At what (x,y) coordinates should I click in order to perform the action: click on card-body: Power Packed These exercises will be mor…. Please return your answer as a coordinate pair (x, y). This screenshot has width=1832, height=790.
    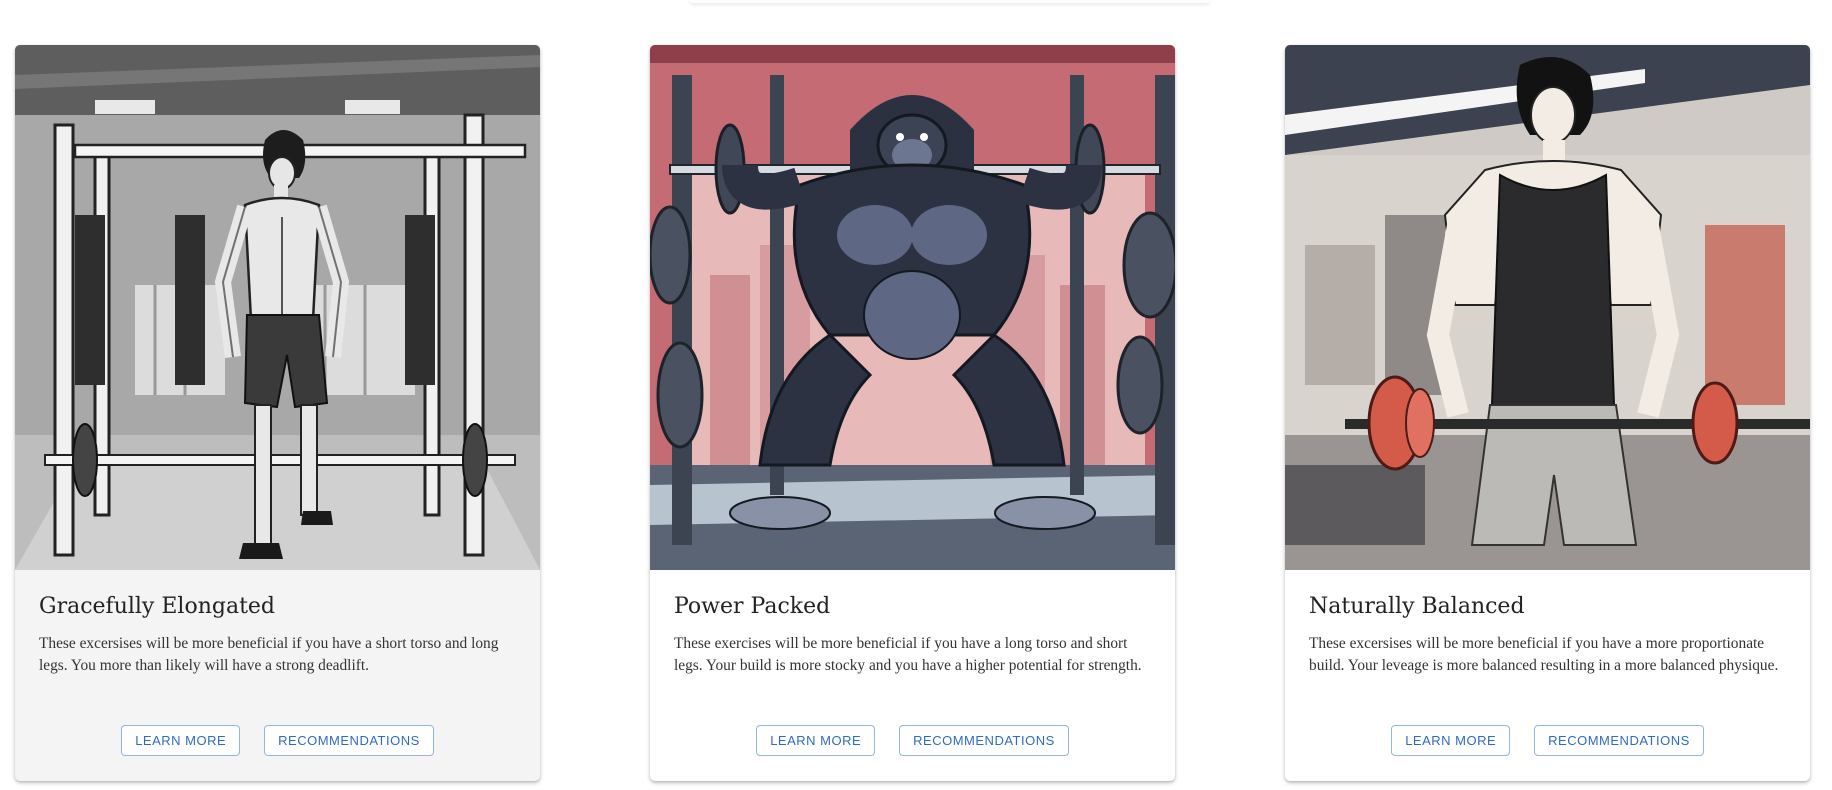
    Looking at the image, I should click on (914, 635).